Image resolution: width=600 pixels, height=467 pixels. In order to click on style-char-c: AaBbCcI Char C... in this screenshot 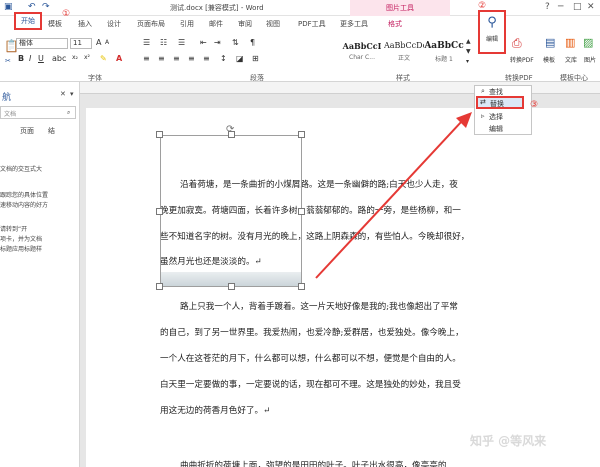, I will do `click(362, 52)`.